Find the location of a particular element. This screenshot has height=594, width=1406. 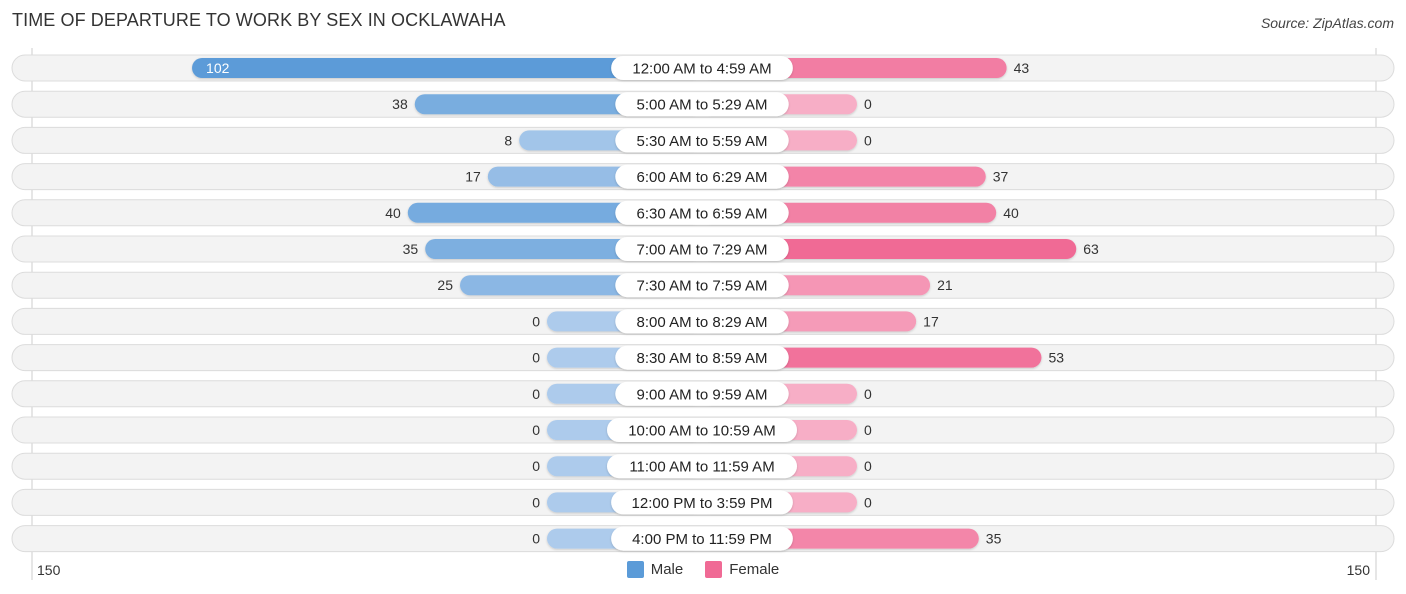

row-4: 6:30 AM to 6:59 AM 40 40 is located at coordinates (703, 213).